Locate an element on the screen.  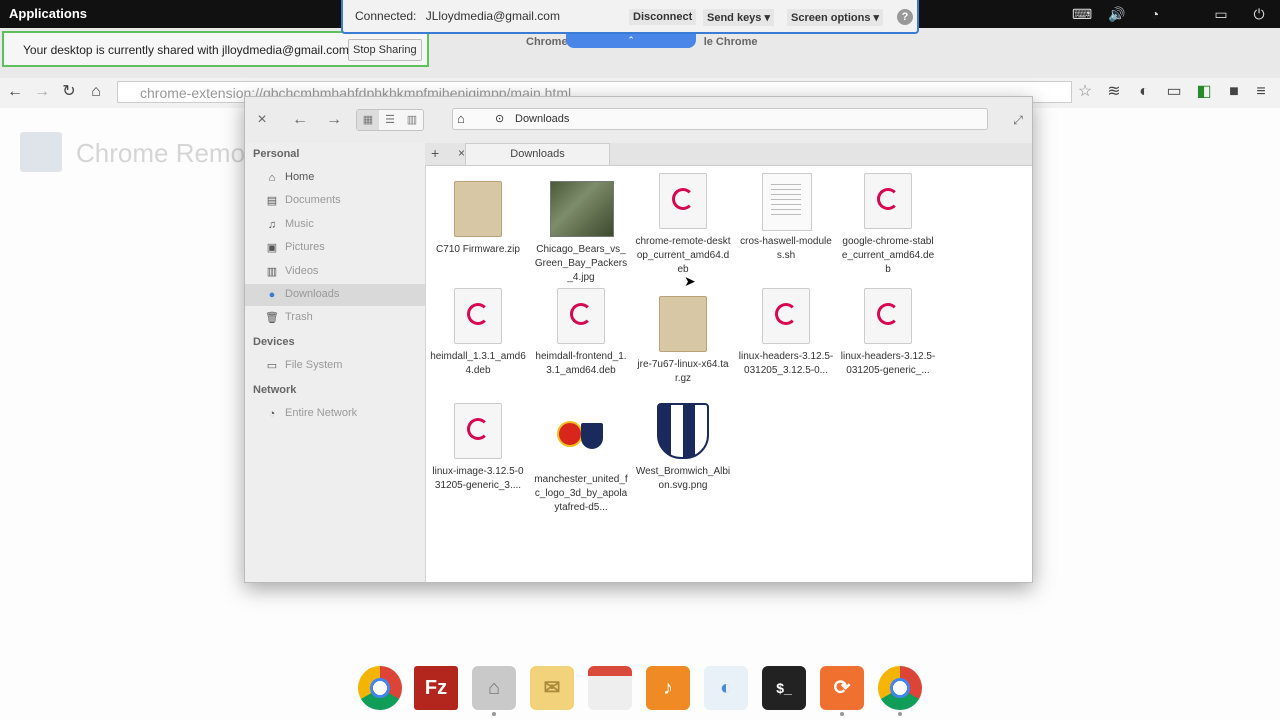
calendar-dock-icon is located at coordinates (610, 688).